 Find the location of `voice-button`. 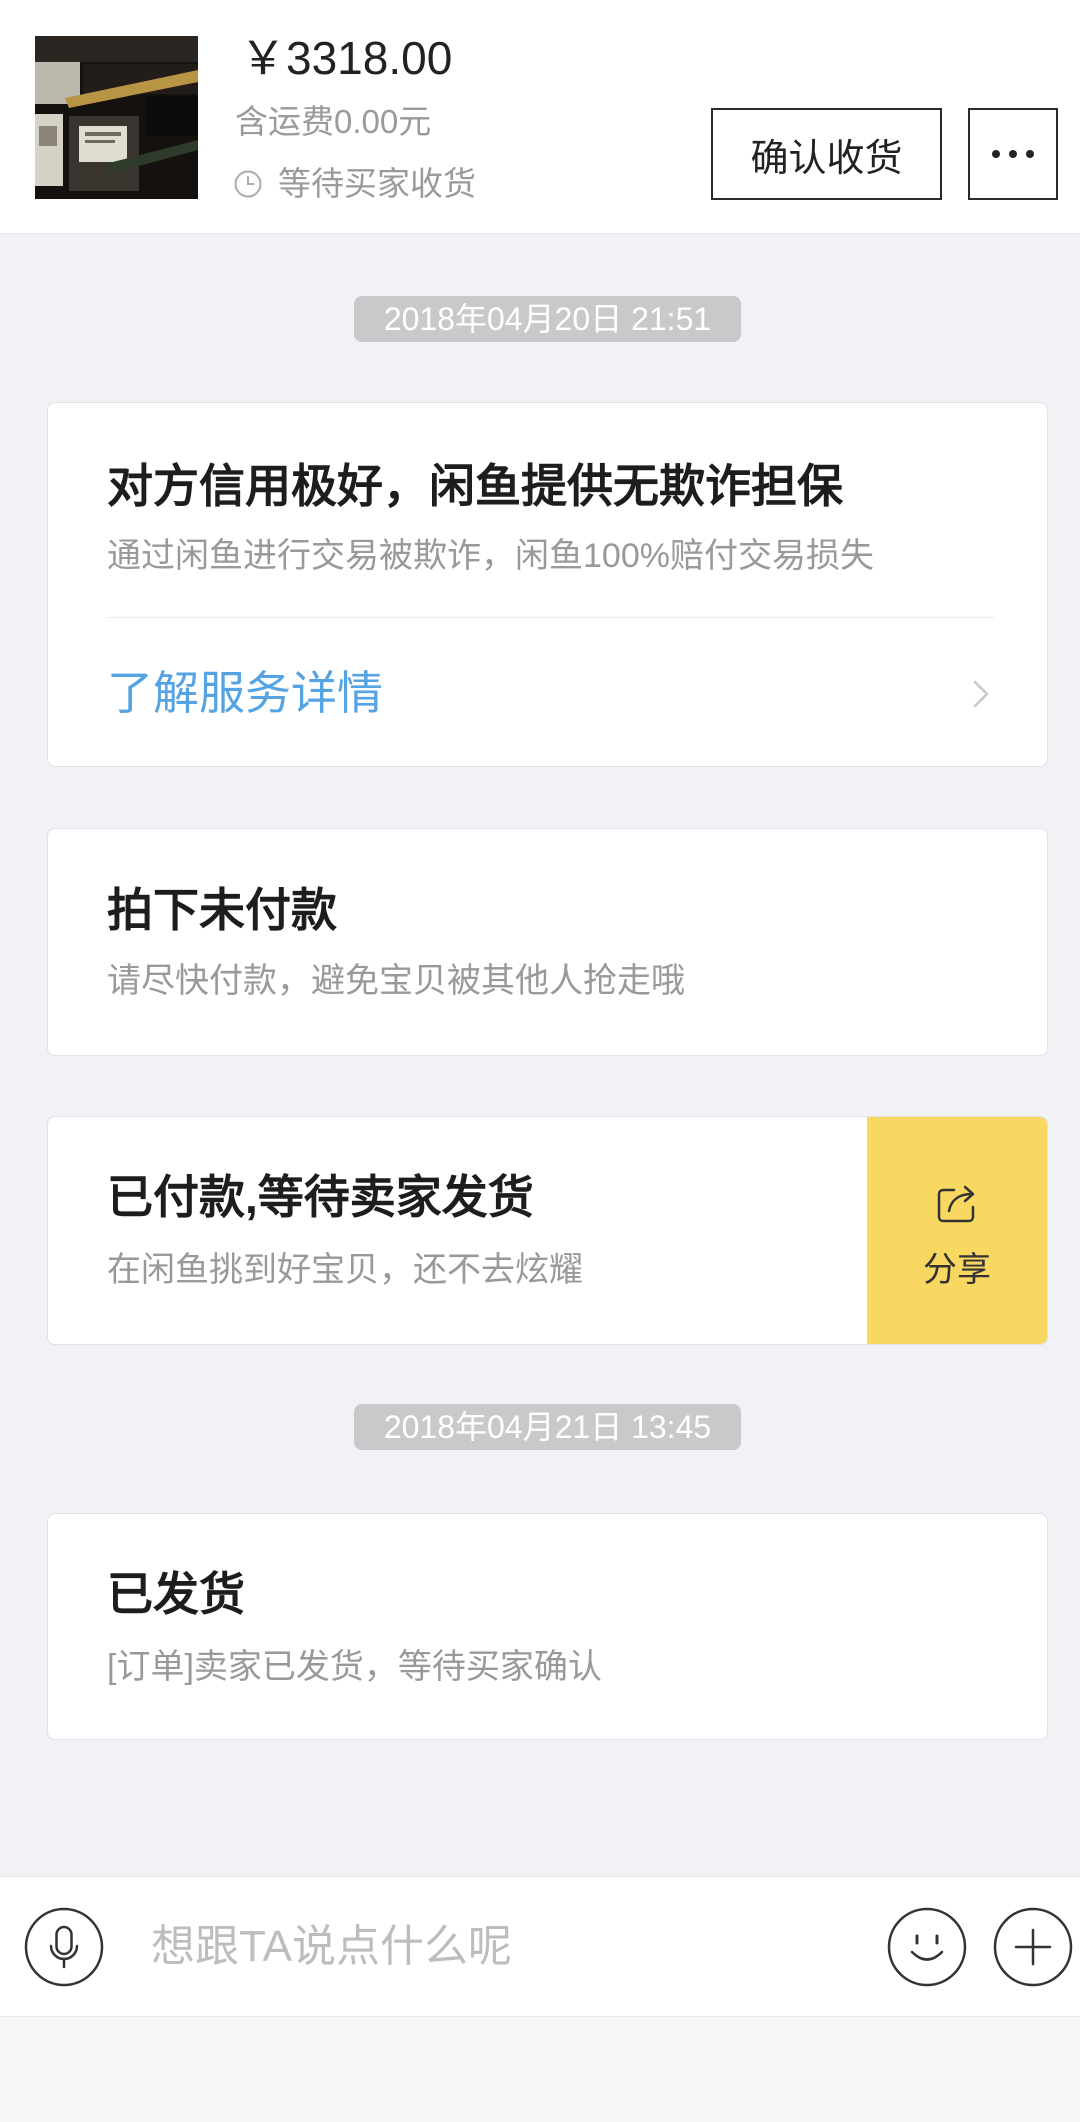

voice-button is located at coordinates (64, 1947).